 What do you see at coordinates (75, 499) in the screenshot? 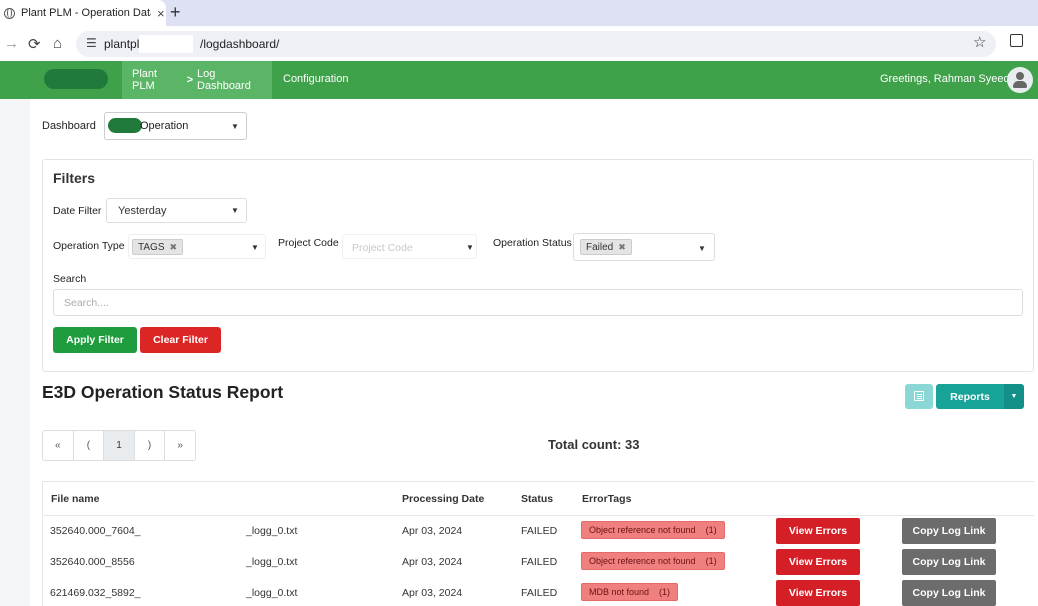
I see `column-header-file-name: File name` at bounding box center [75, 499].